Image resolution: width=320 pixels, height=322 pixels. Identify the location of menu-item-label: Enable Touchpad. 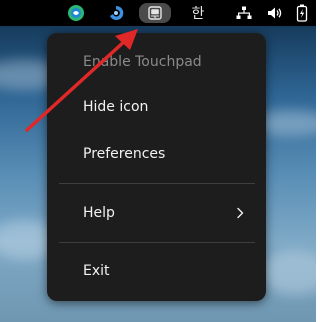
(142, 62).